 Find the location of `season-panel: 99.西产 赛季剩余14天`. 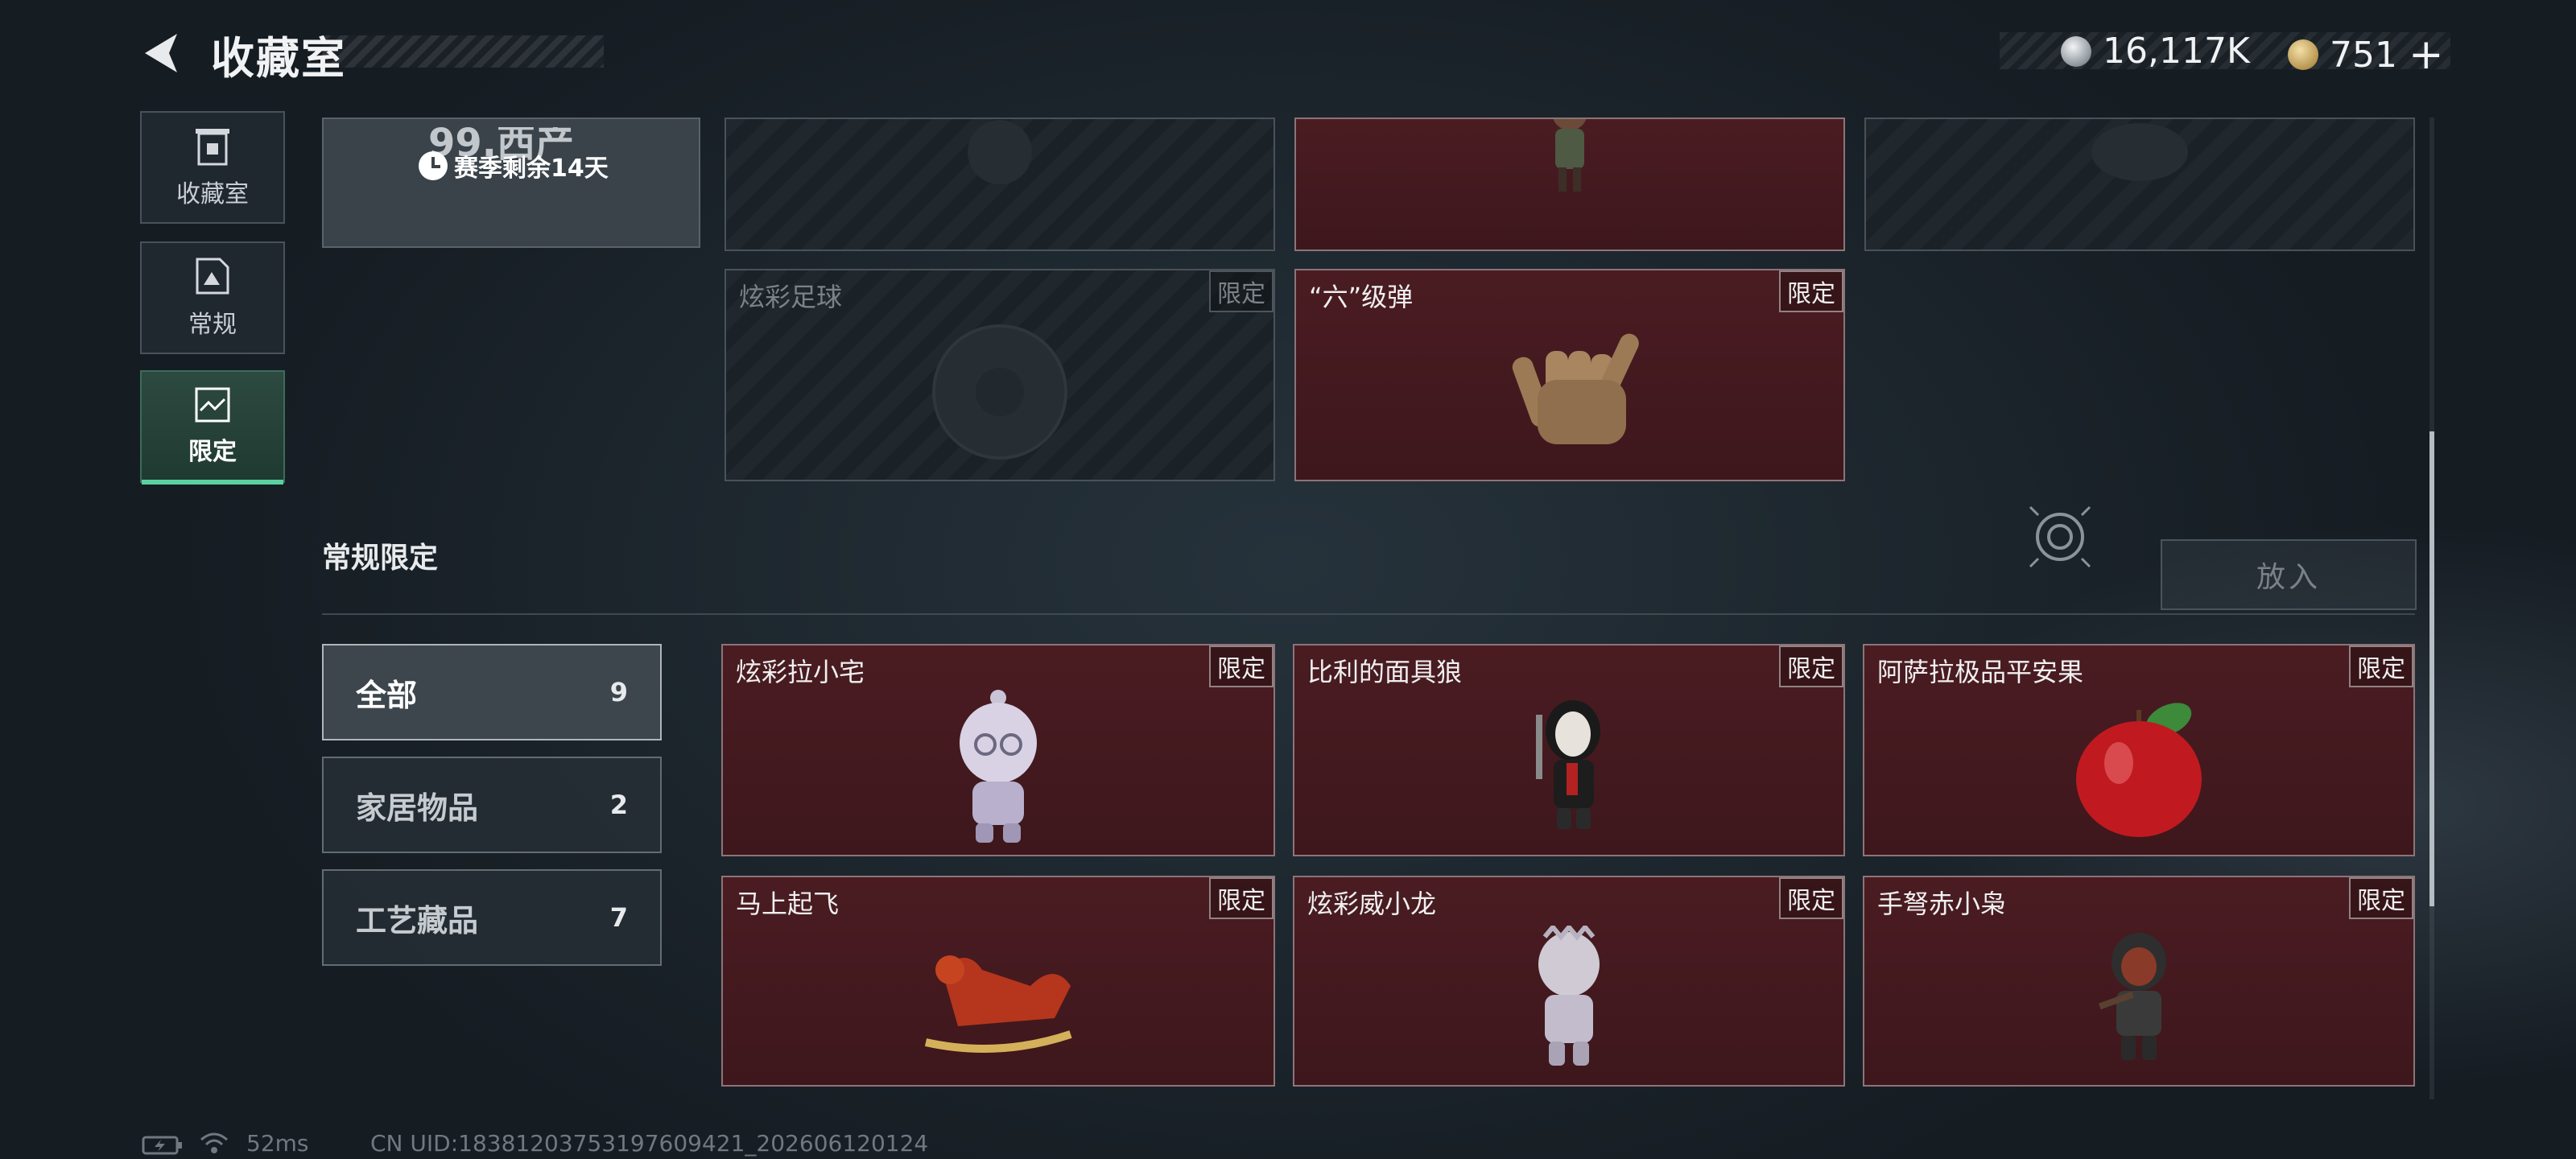

season-panel: 99.西产 赛季剩余14天 is located at coordinates (511, 183).